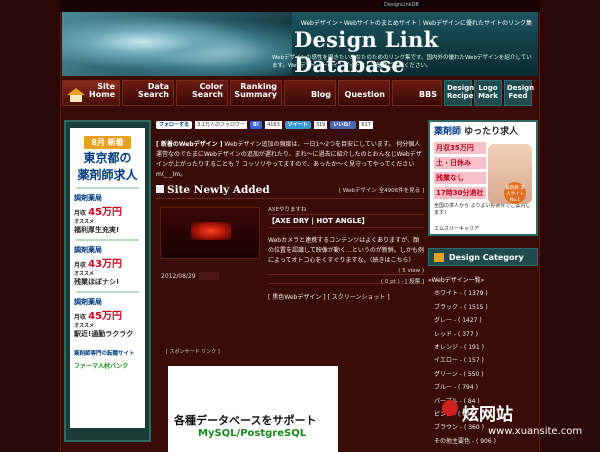 The image size is (600, 452). I want to click on entry-views: ( 5 view ), so click(346, 271).